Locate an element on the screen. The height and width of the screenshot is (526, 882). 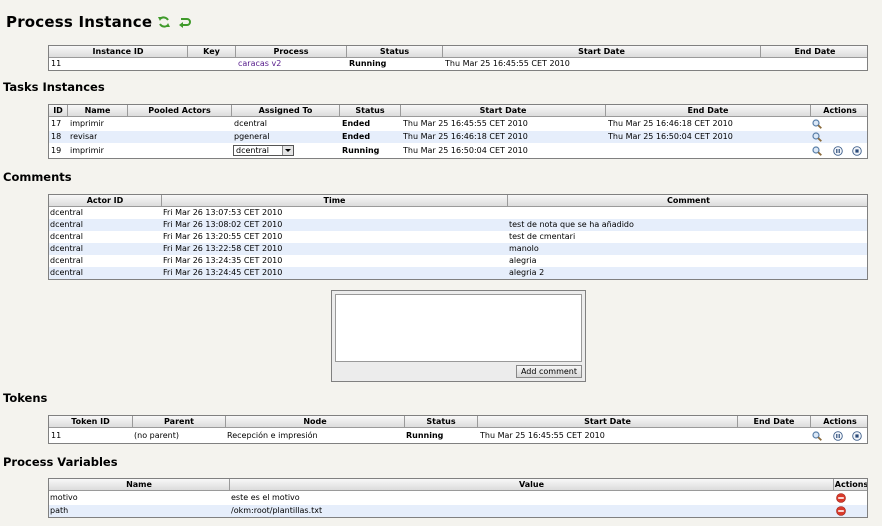
token-parent: (no parent) is located at coordinates (156, 435).